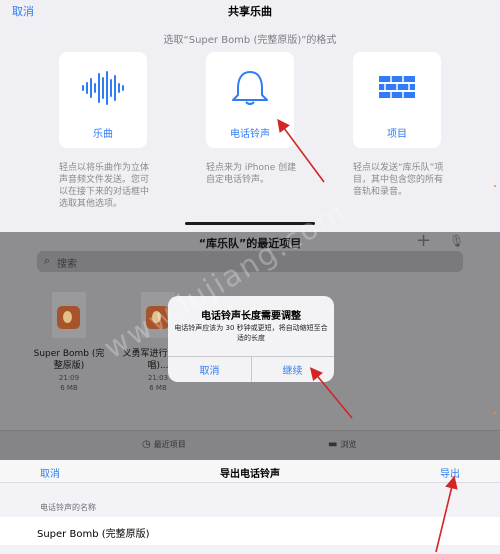  What do you see at coordinates (331, 393) in the screenshot?
I see `arrow-to-continue` at bounding box center [331, 393].